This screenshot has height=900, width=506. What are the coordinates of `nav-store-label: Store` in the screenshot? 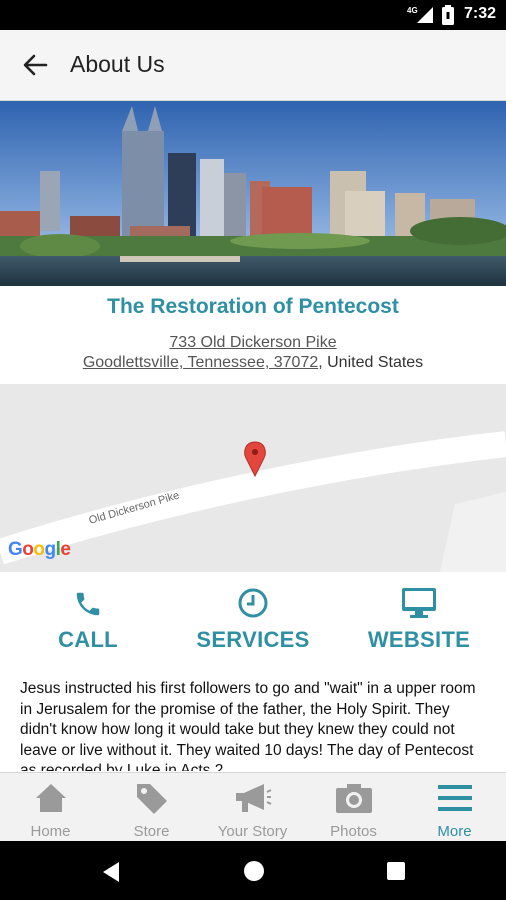 It's located at (151, 831).